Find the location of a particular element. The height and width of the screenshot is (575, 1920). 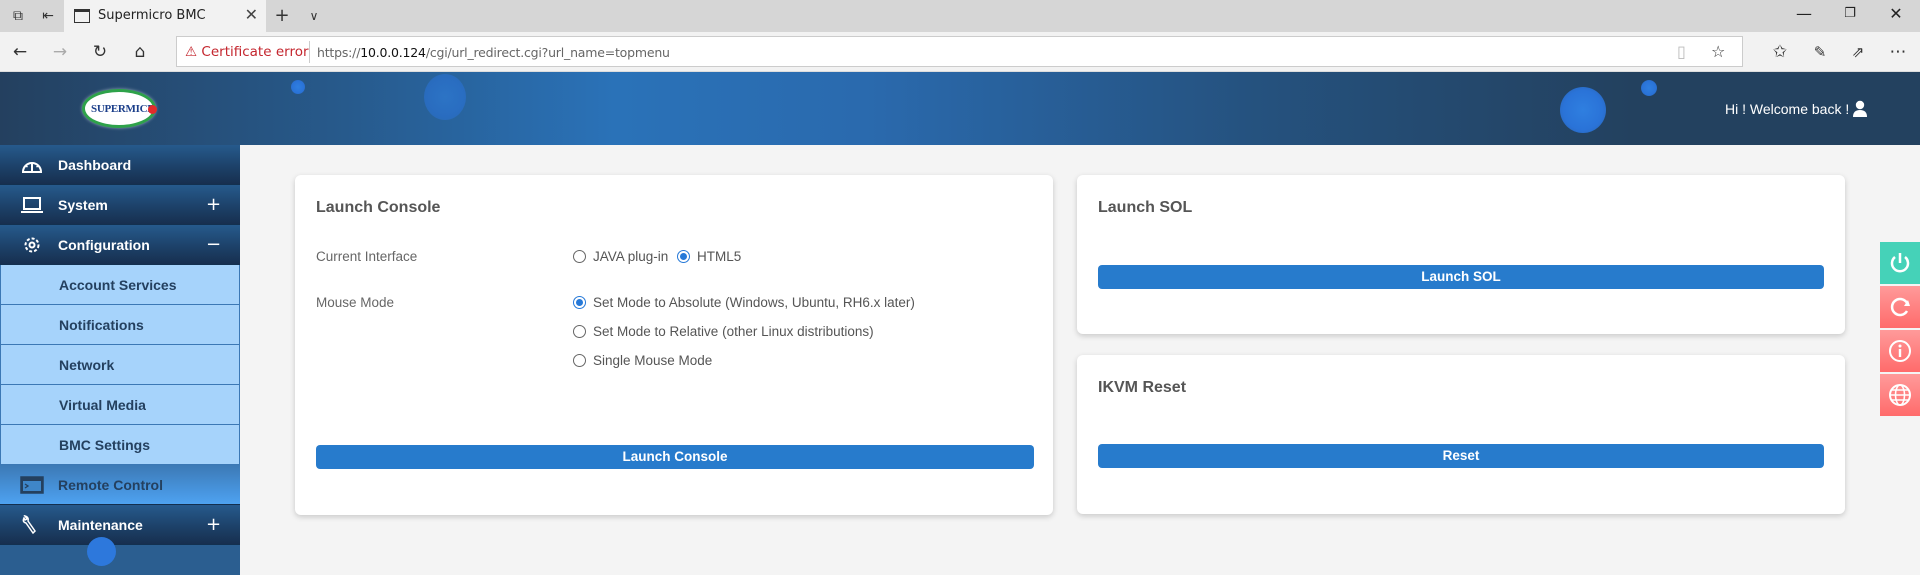

refresh-icon: ↻ is located at coordinates (100, 52).